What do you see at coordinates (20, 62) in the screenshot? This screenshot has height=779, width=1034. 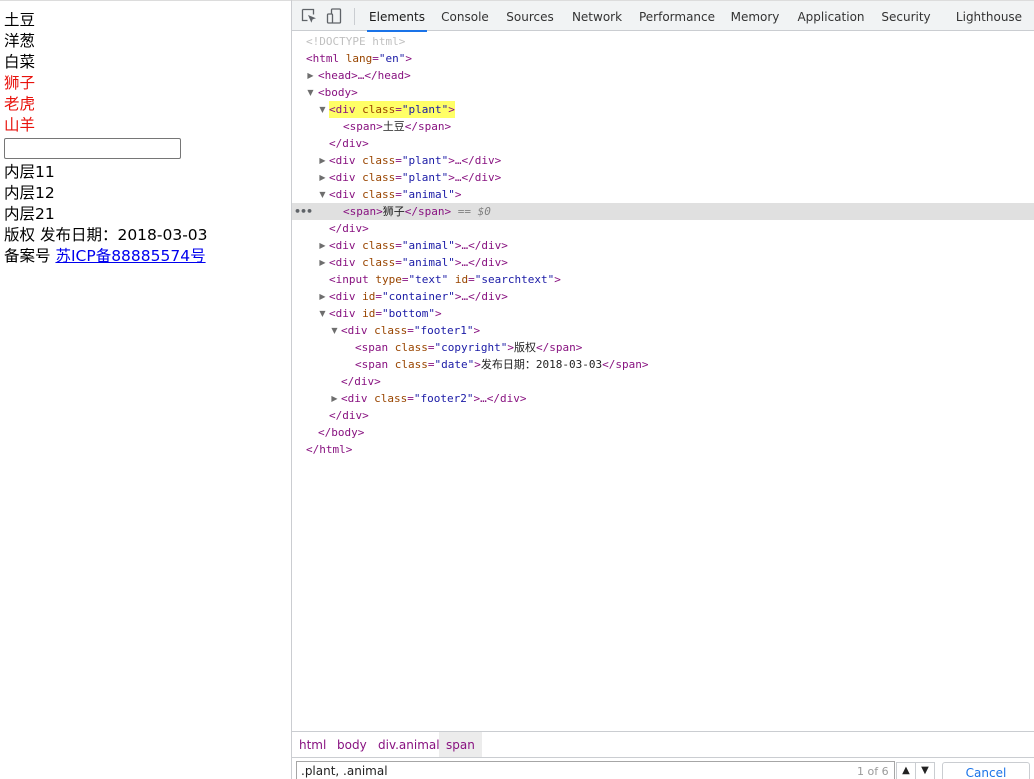 I see `plant-item: 白菜` at bounding box center [20, 62].